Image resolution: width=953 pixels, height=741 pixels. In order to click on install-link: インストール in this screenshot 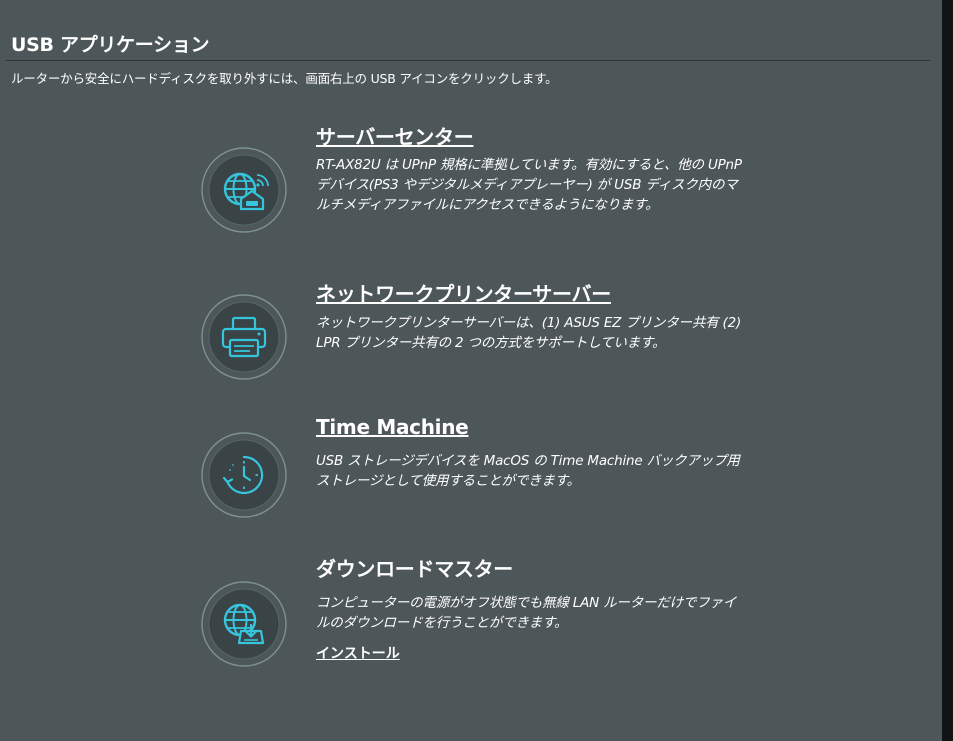, I will do `click(358, 653)`.